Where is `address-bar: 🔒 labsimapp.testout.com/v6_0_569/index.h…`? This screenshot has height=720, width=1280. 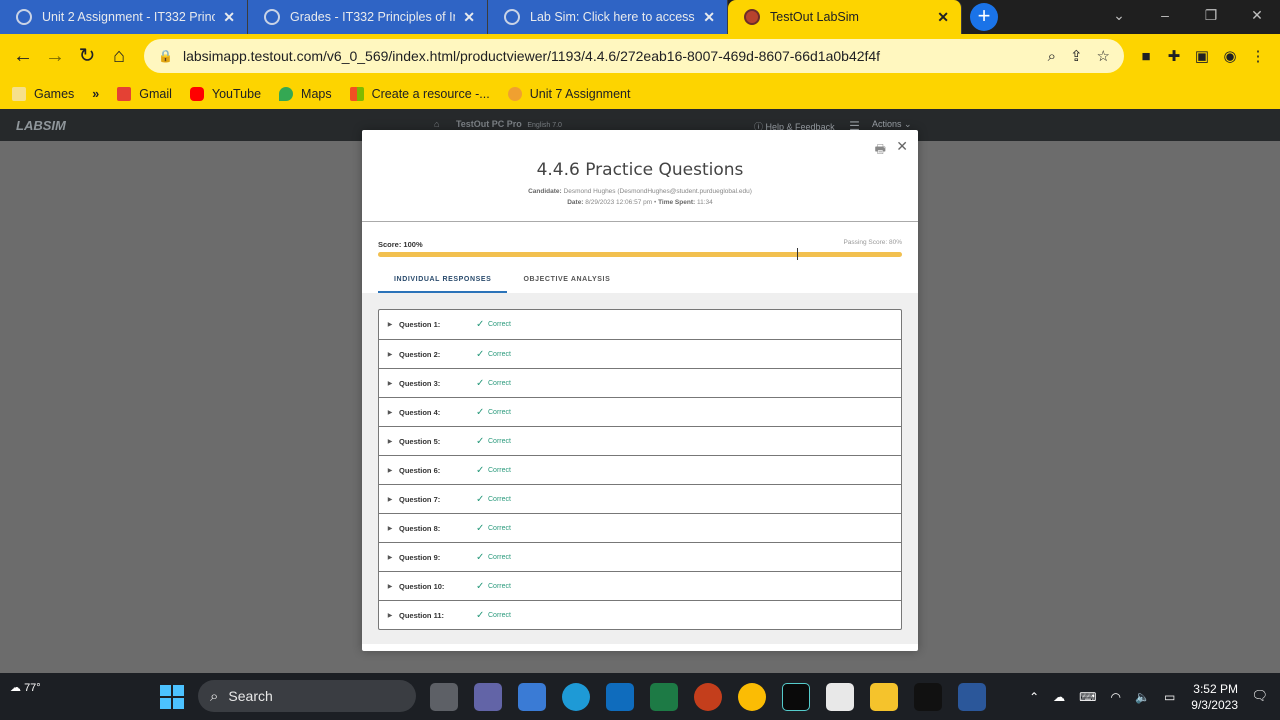 address-bar: 🔒 labsimapp.testout.com/v6_0_569/index.h… is located at coordinates (634, 56).